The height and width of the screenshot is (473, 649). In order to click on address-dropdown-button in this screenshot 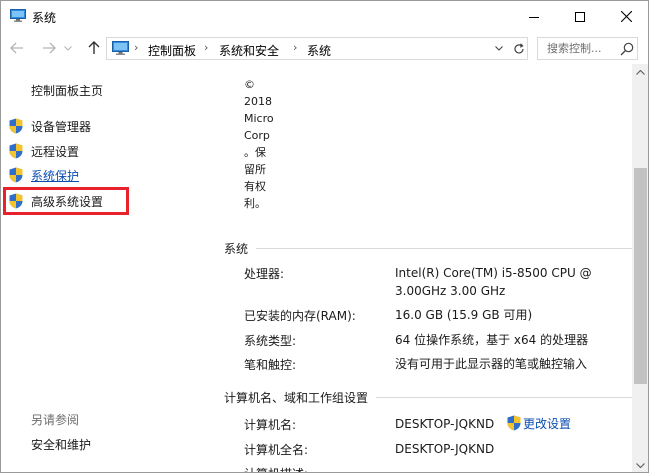, I will do `click(499, 48)`.